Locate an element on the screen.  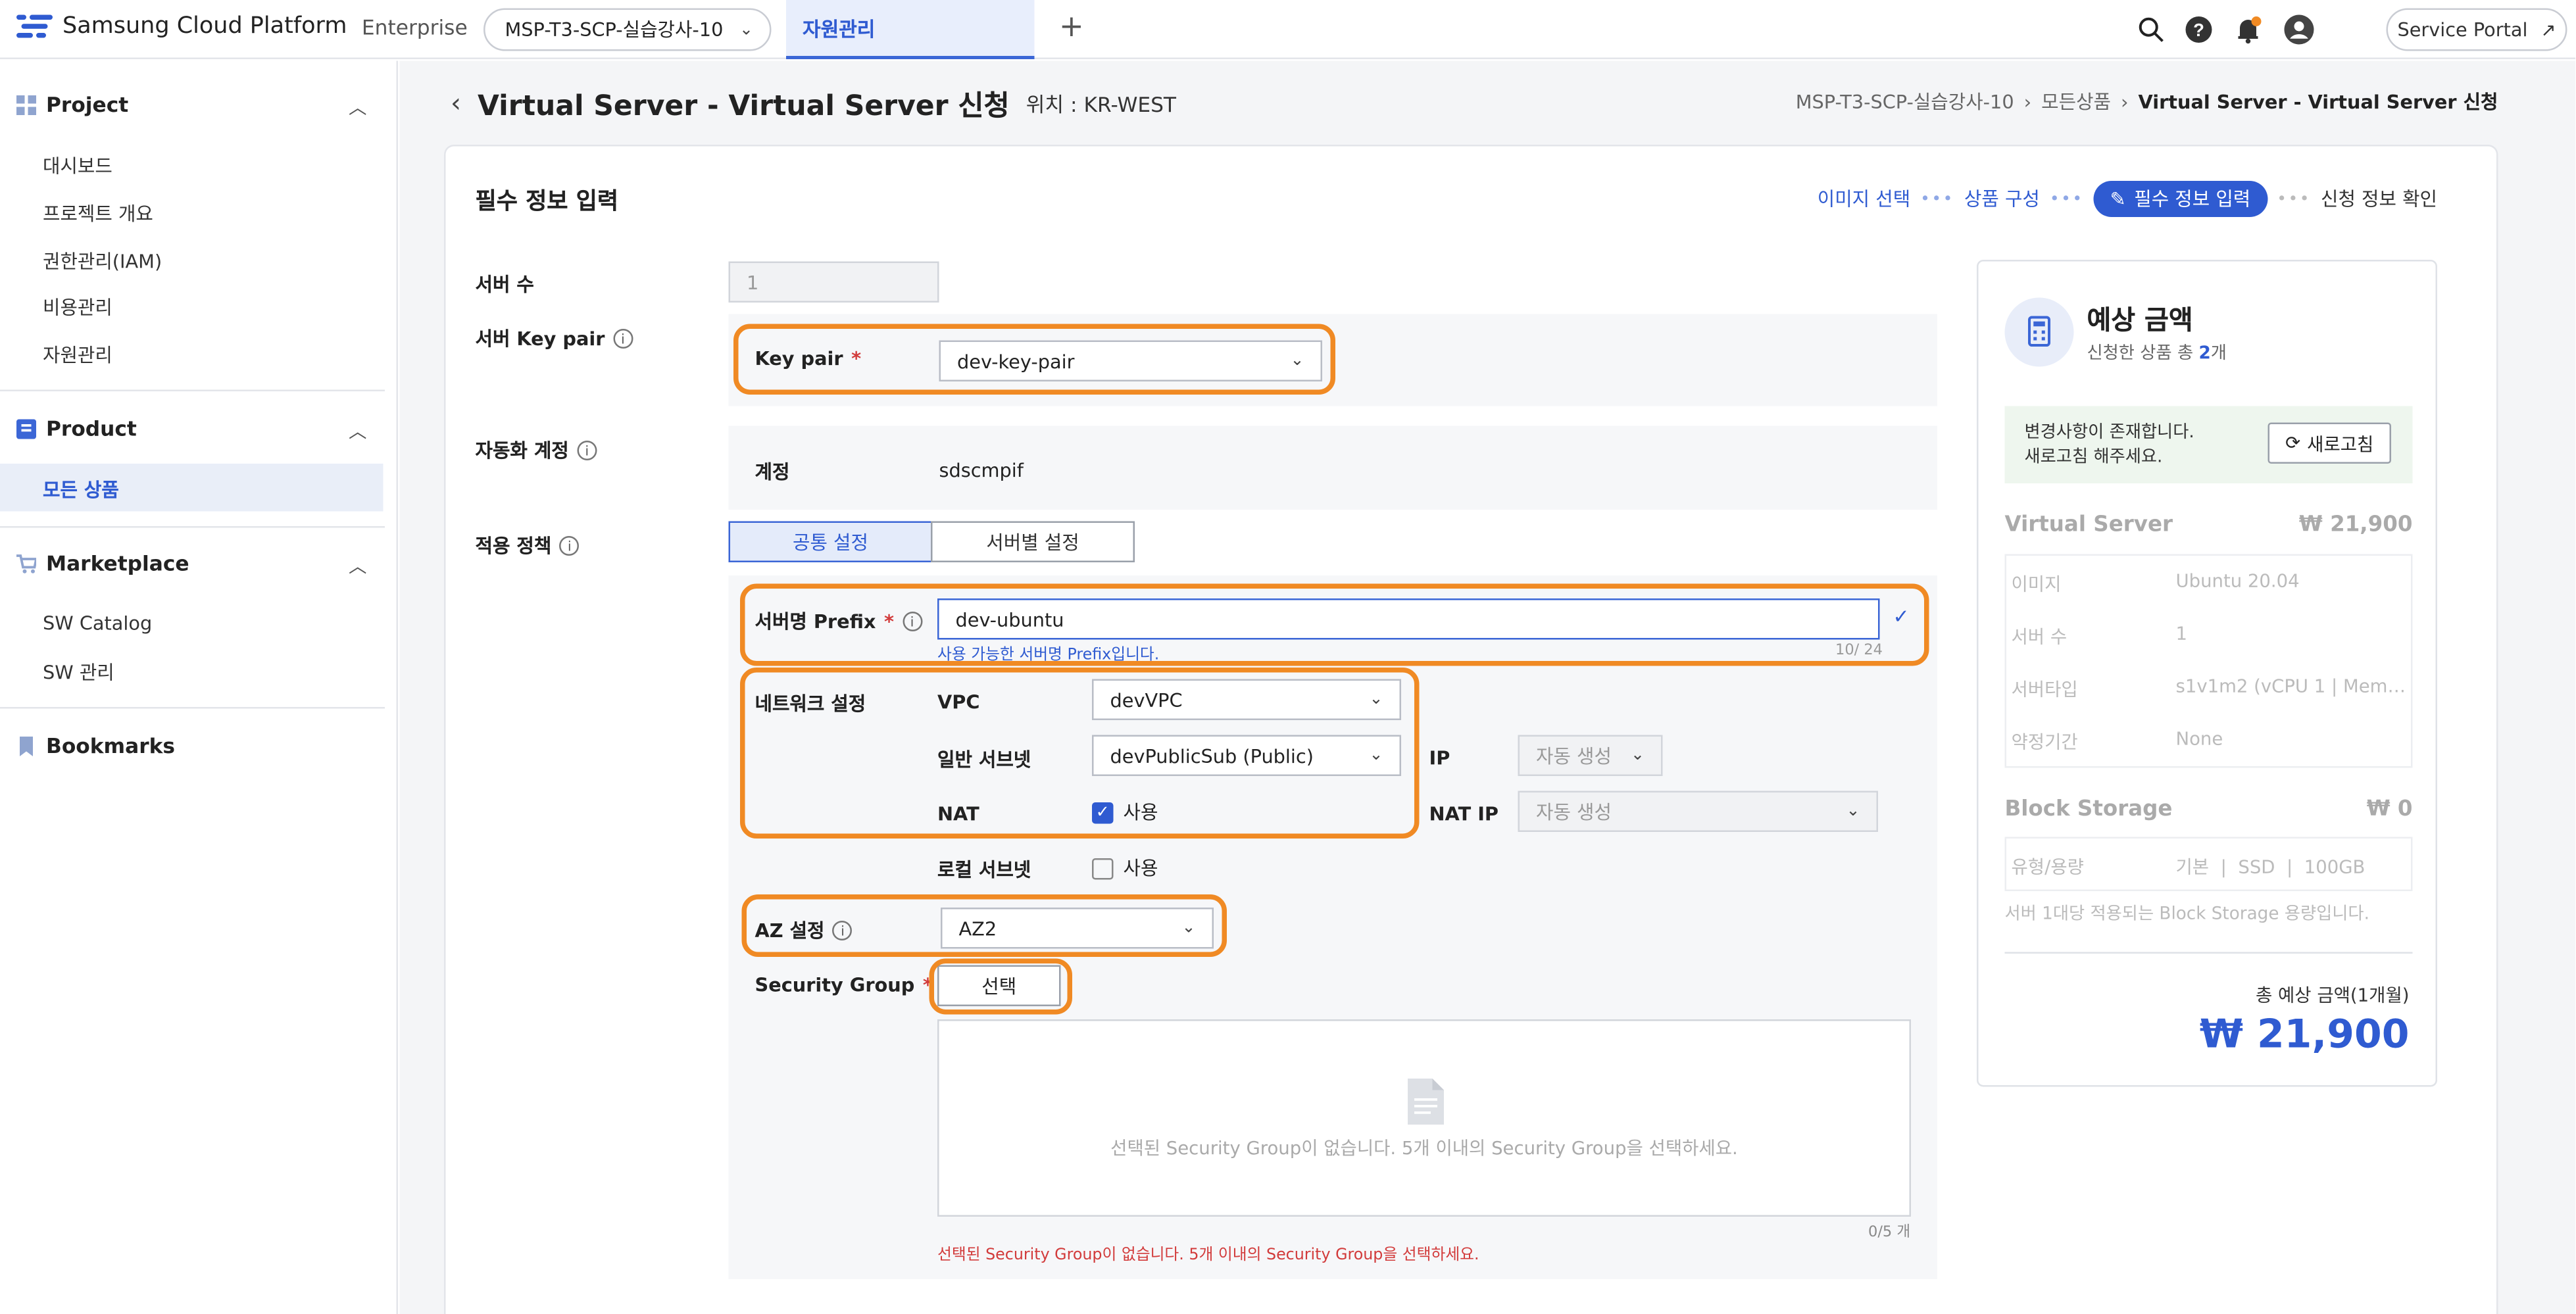
change-notice-text: 변경사항이 존재합니다. 새로고침 해주세요. is located at coordinates (2109, 446).